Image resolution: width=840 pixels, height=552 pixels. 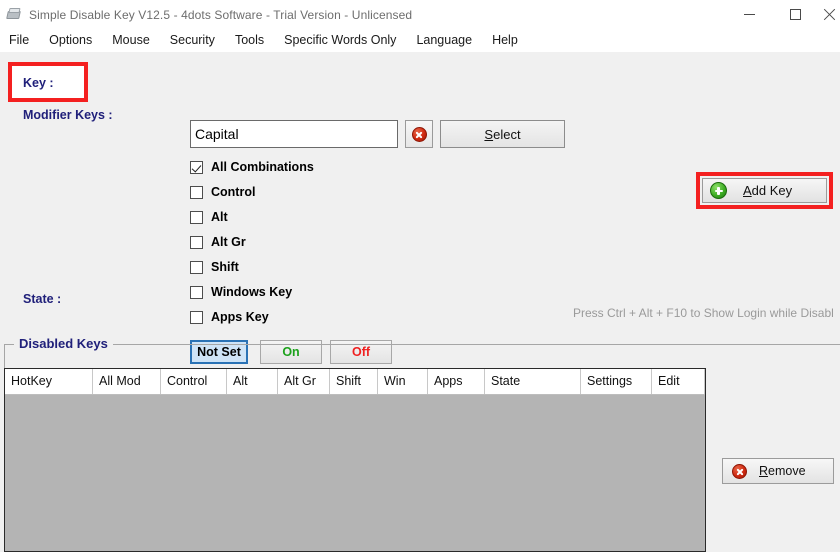 What do you see at coordinates (127, 381) in the screenshot?
I see `column-header-all-mod: All Mod` at bounding box center [127, 381].